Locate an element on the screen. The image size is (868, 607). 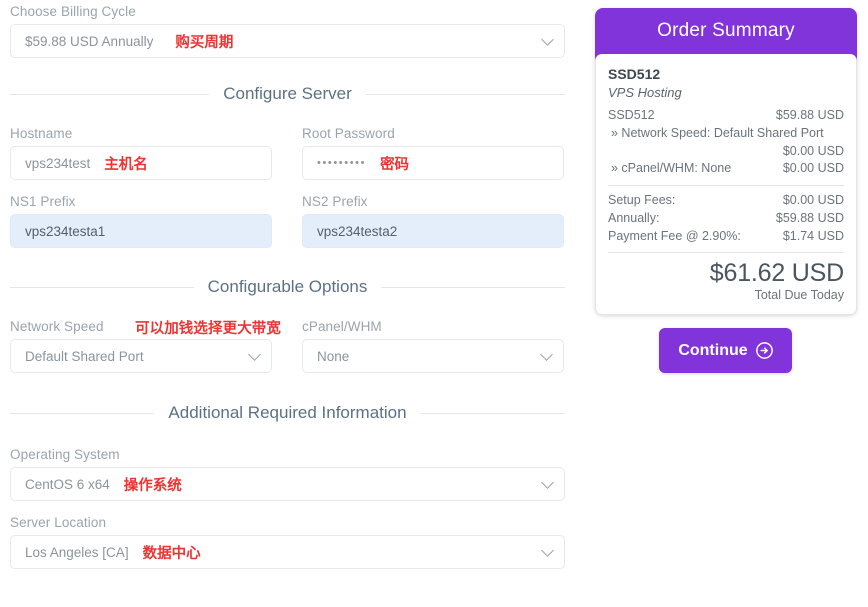
billing-cycle-annotation: 购买周期 is located at coordinates (204, 42).